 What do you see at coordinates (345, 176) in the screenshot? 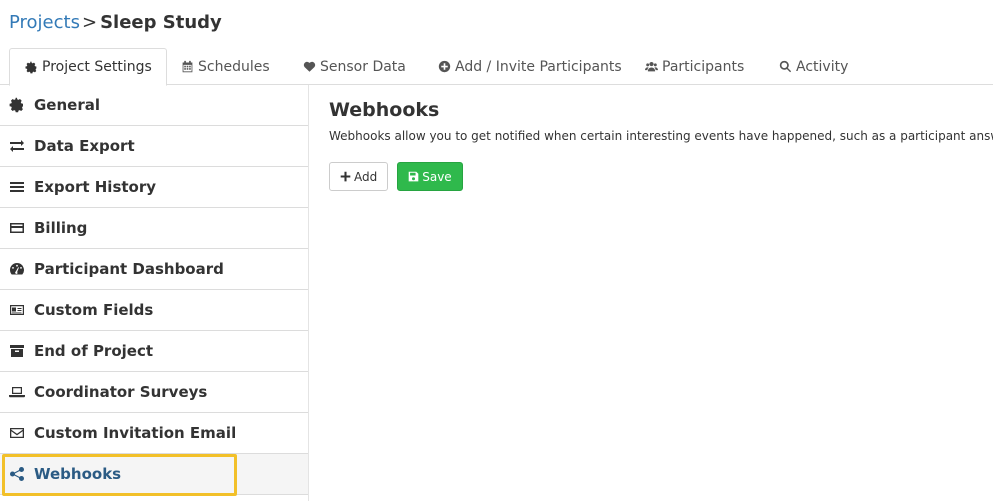
I see `plus-icon` at bounding box center [345, 176].